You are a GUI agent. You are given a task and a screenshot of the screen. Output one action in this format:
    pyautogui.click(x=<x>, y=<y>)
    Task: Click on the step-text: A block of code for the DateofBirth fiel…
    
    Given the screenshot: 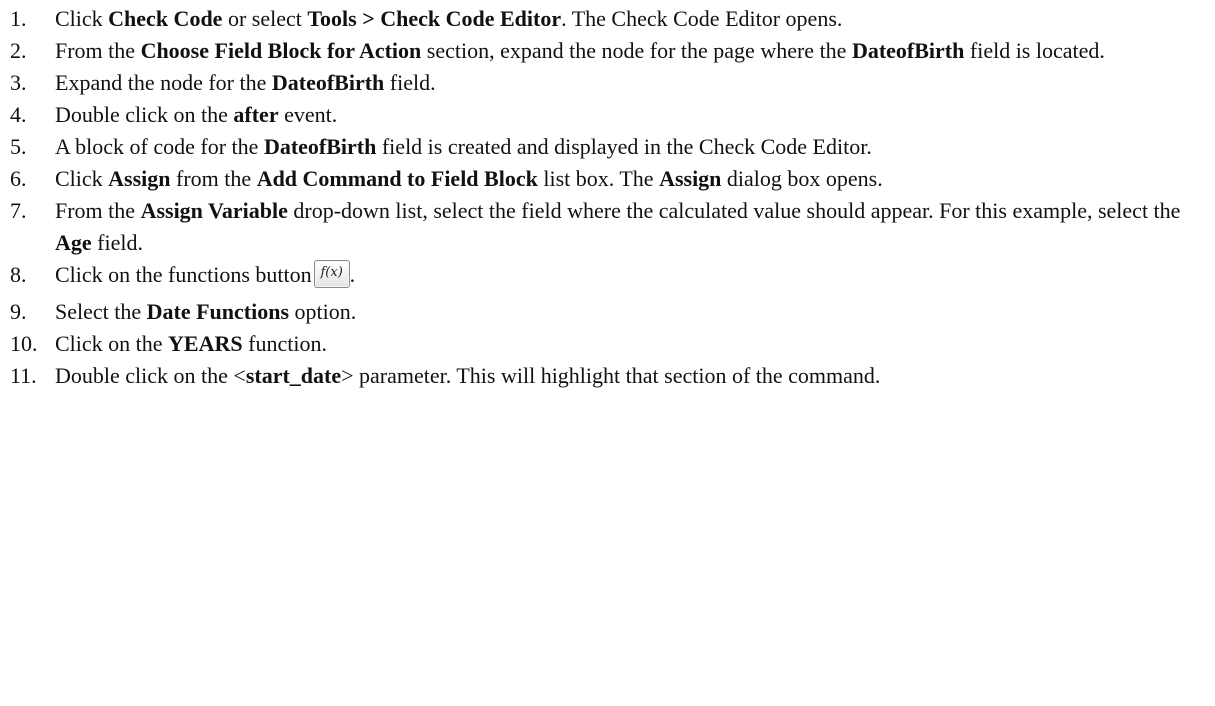 What is the action you would take?
    pyautogui.click(x=635, y=147)
    